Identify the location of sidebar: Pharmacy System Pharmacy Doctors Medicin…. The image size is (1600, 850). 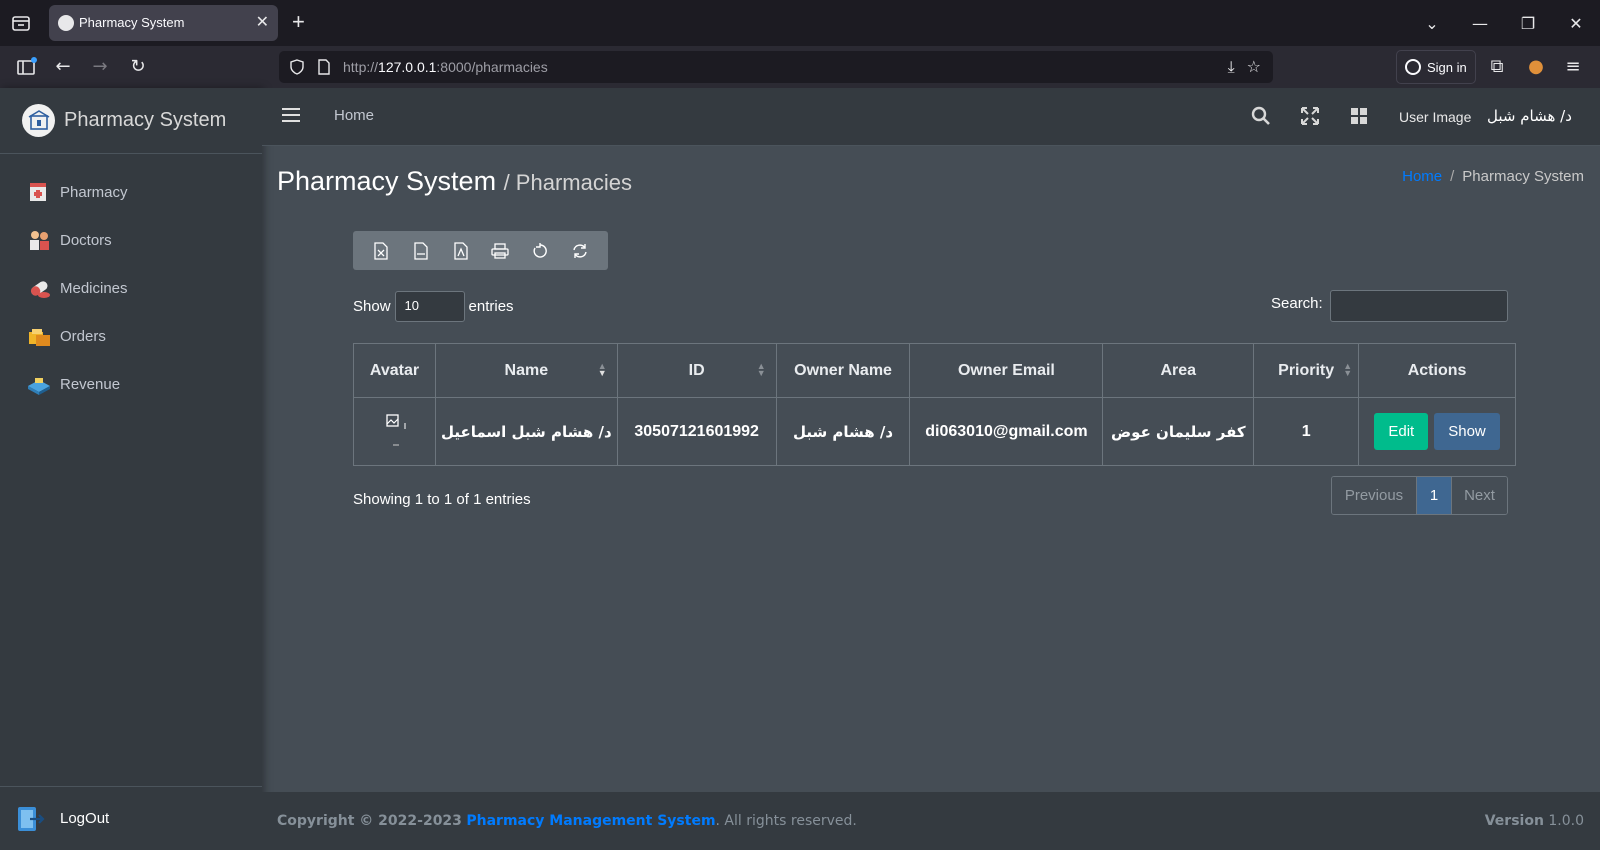
(131, 469).